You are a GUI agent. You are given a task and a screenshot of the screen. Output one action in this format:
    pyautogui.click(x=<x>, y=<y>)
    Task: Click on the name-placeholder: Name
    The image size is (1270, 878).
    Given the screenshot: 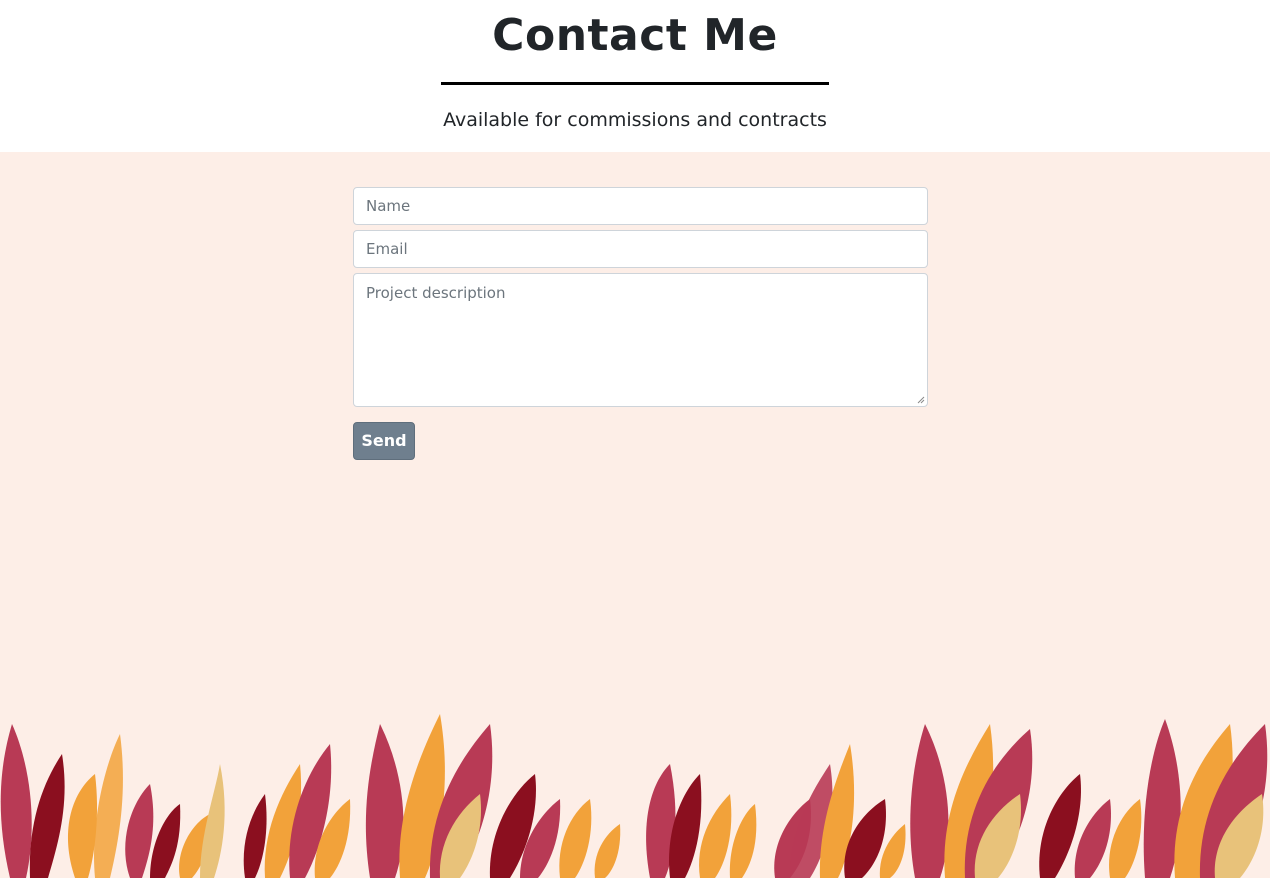 What is the action you would take?
    pyautogui.click(x=388, y=206)
    